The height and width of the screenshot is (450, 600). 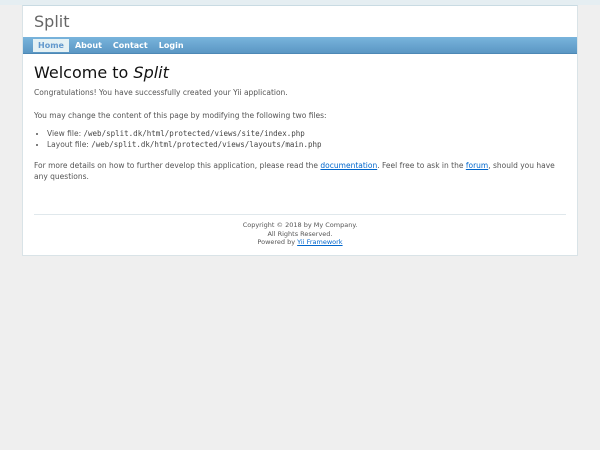 What do you see at coordinates (300, 45) in the screenshot?
I see `main-menu: Home About Contact Login` at bounding box center [300, 45].